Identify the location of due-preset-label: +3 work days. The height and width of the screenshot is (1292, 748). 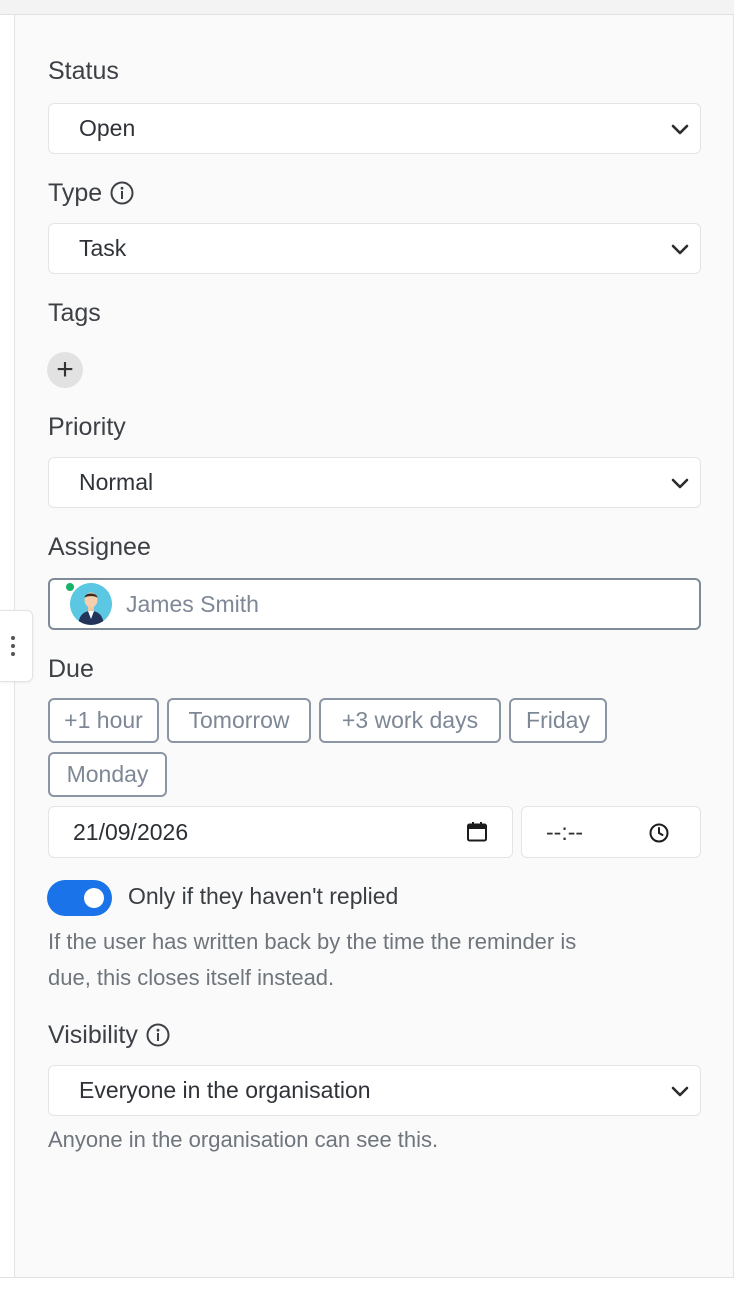
(410, 720).